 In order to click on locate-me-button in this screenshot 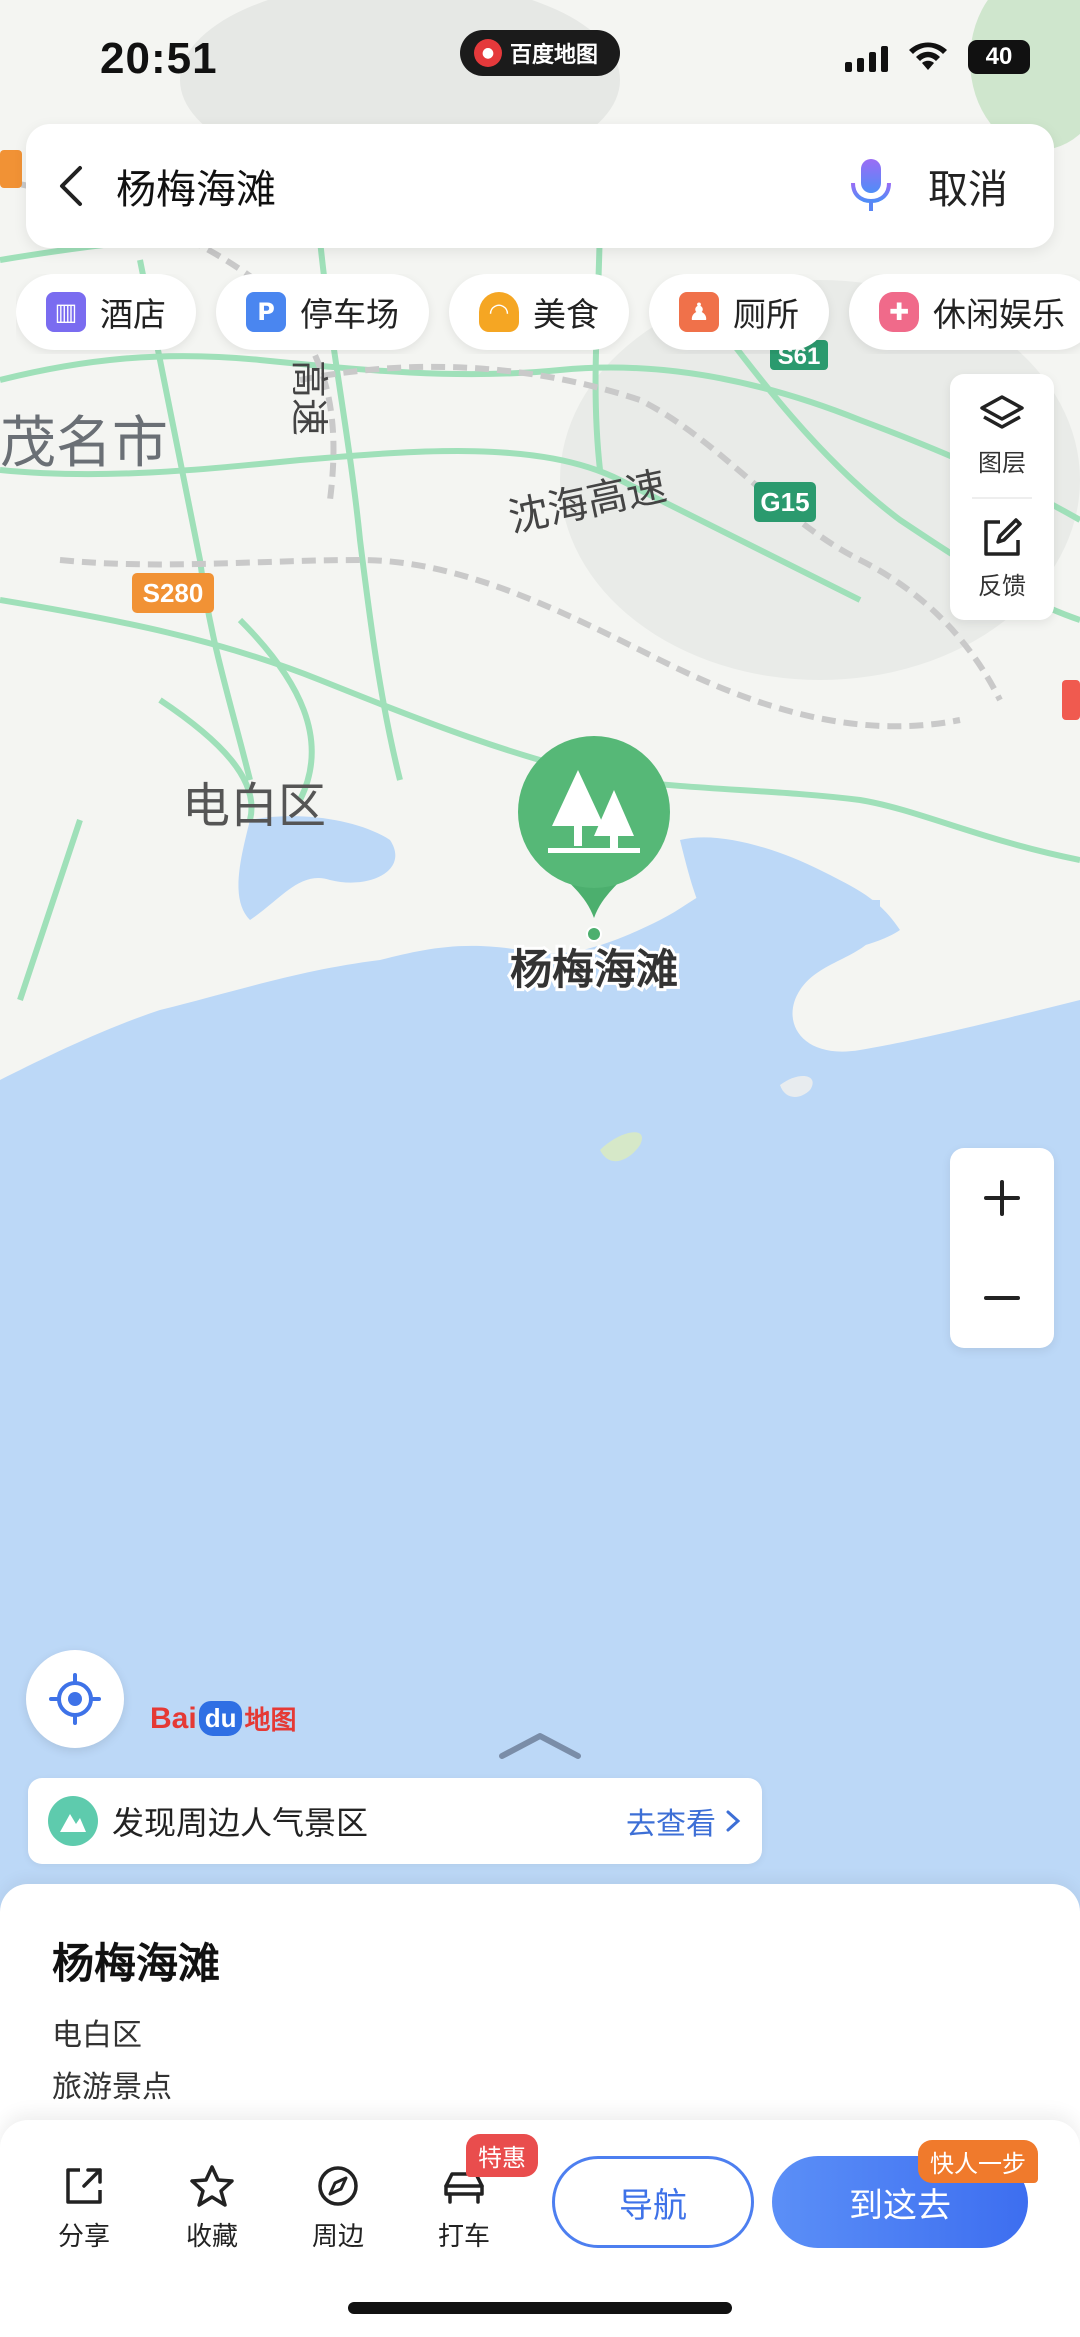, I will do `click(75, 1699)`.